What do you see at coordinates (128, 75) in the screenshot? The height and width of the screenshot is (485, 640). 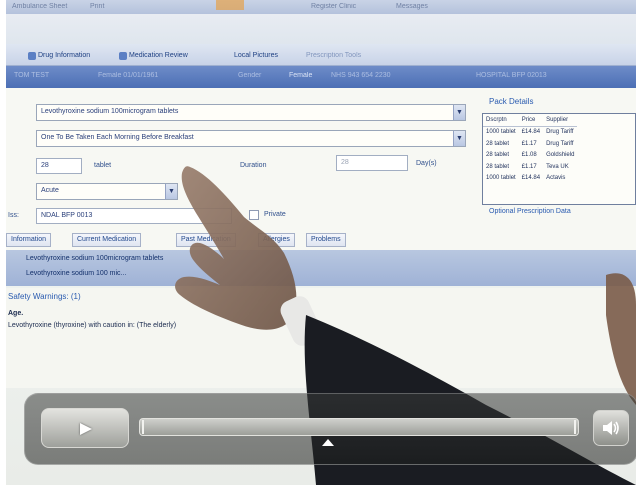 I see `patient-dob: Female 01/01/1961` at bounding box center [128, 75].